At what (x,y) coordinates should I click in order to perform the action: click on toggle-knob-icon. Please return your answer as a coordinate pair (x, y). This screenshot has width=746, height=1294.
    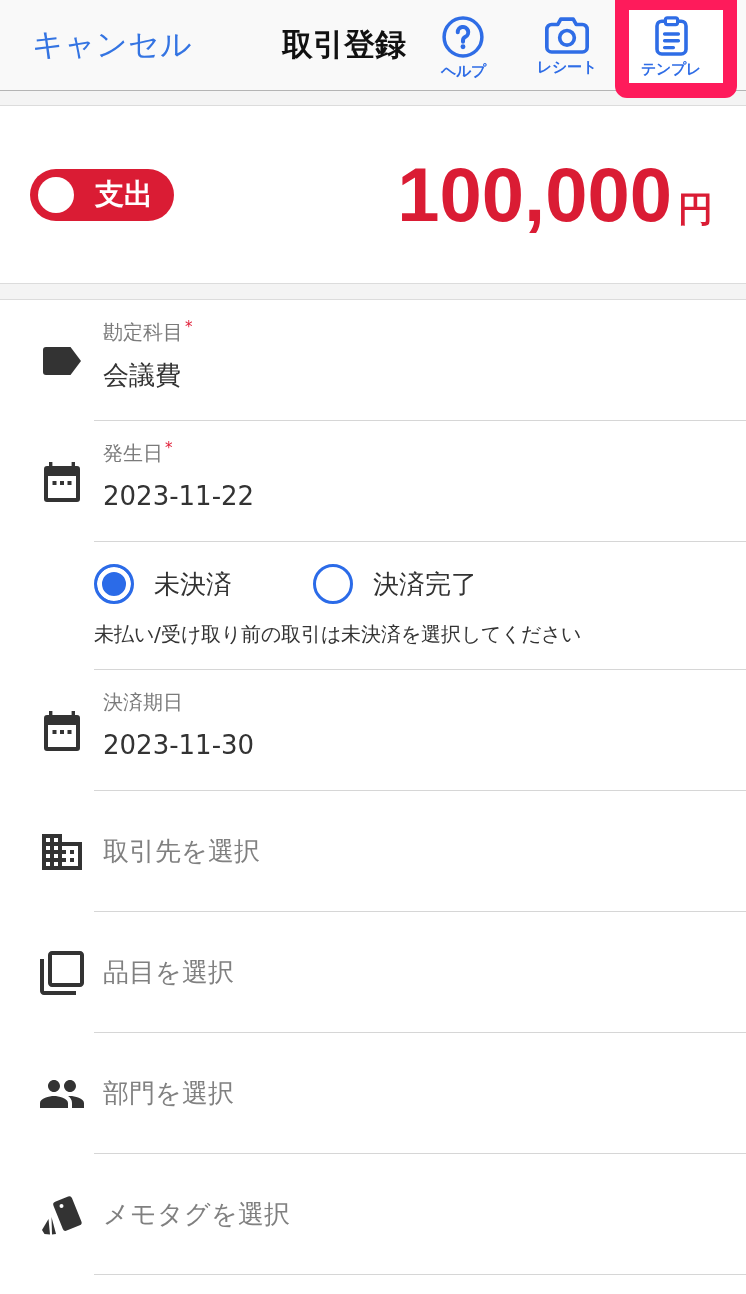
    Looking at the image, I should click on (56, 194).